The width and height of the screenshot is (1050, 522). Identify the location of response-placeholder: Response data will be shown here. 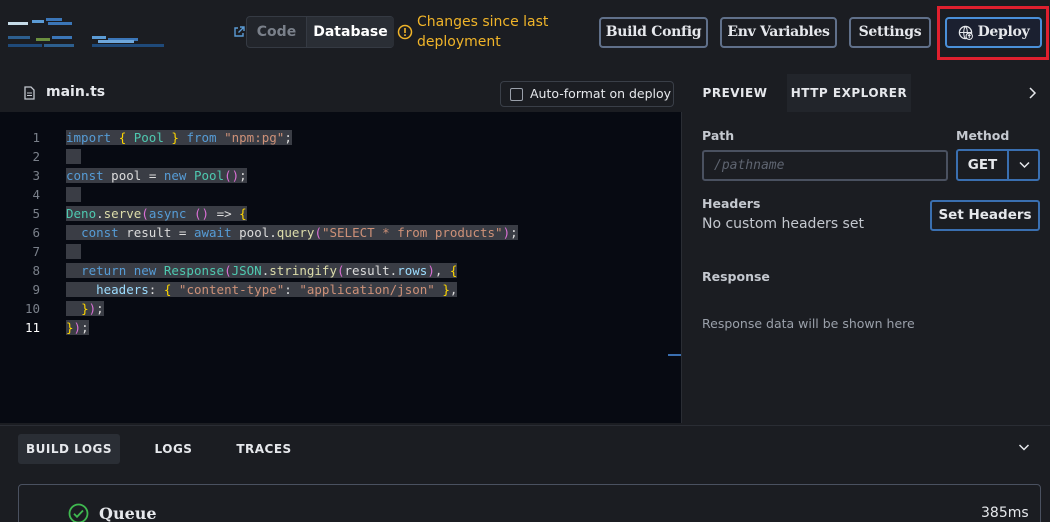
(808, 323).